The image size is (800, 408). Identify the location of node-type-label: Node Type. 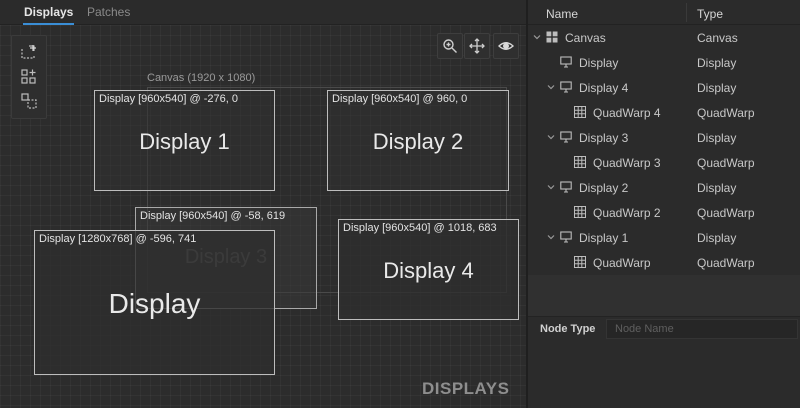
(568, 329).